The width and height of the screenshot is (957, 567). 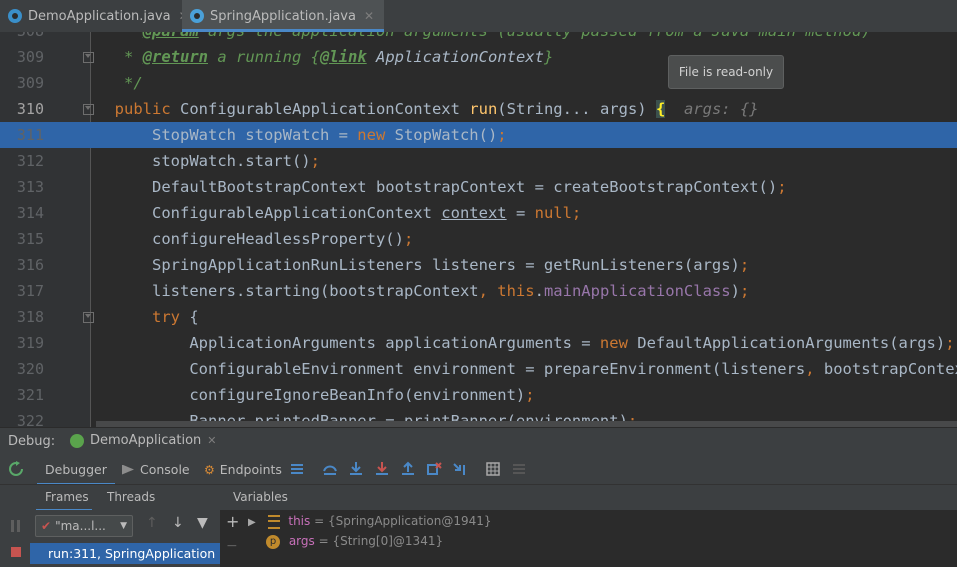 What do you see at coordinates (382, 469) in the screenshot?
I see `force-step-into-icon` at bounding box center [382, 469].